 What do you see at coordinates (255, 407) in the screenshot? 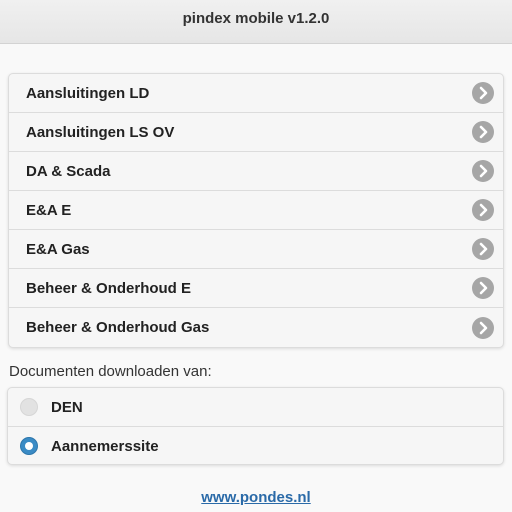
I see `radio-option-den: DEN` at bounding box center [255, 407].